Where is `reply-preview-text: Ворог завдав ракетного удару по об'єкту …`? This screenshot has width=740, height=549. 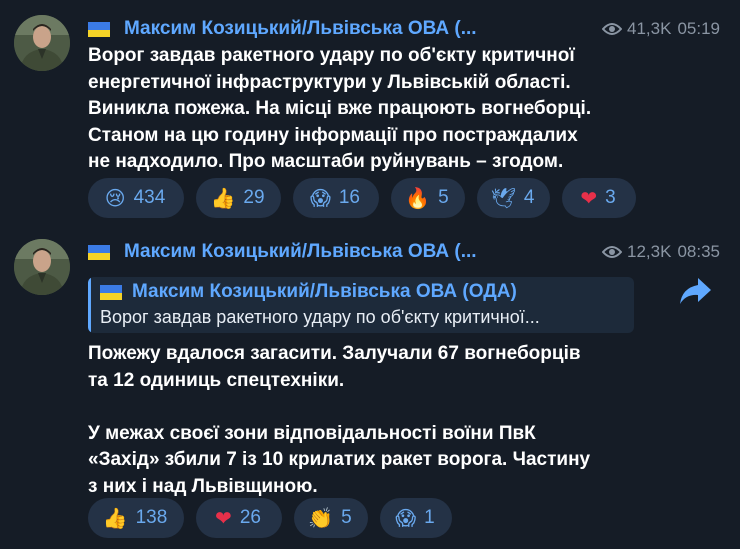
reply-preview-text: Ворог завдав ракетного удару по об'єкту … is located at coordinates (320, 317).